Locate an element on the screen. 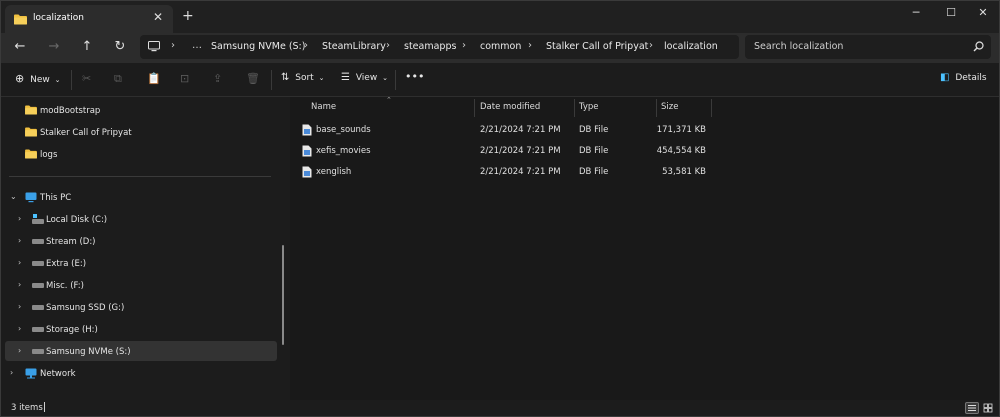 The width and height of the screenshot is (1000, 417). view-button: ☰ View ⌄ is located at coordinates (364, 80).